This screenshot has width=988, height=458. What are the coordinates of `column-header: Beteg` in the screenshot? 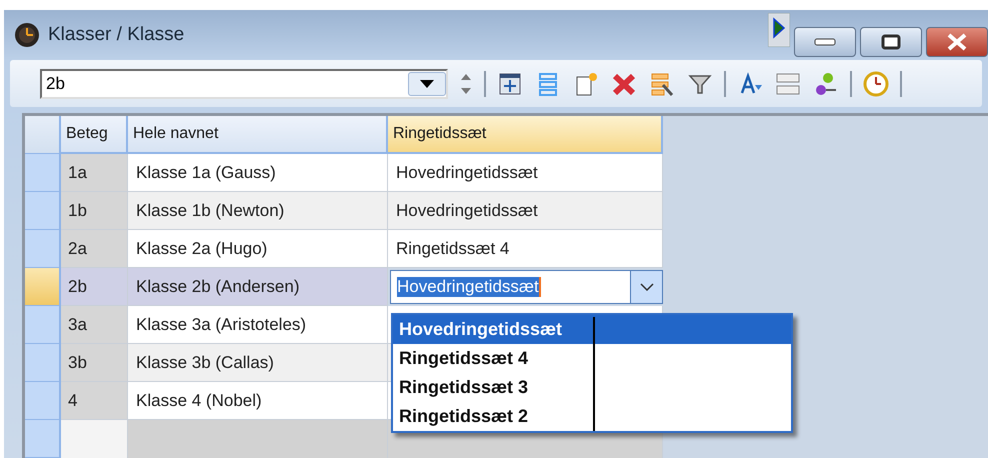 It's located at (94, 135).